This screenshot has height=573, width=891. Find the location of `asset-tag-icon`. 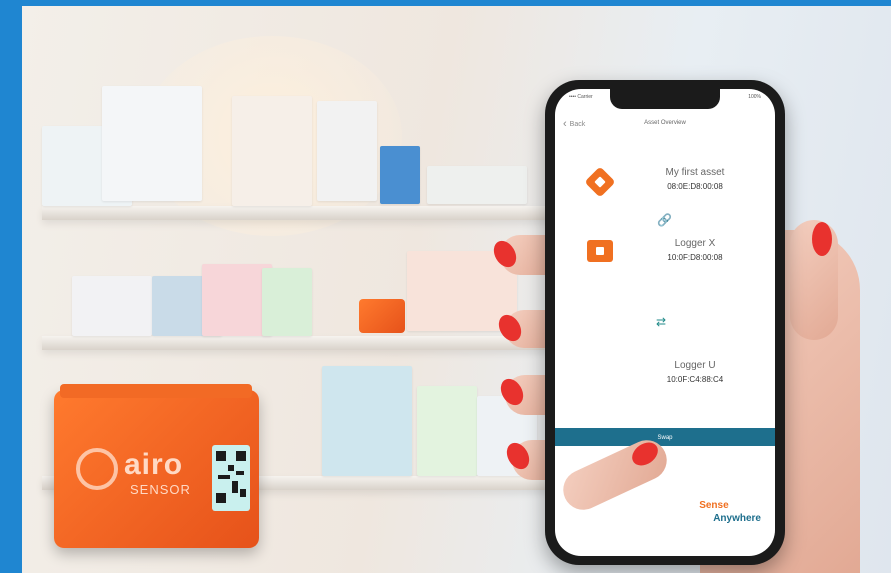

asset-tag-icon is located at coordinates (600, 182).